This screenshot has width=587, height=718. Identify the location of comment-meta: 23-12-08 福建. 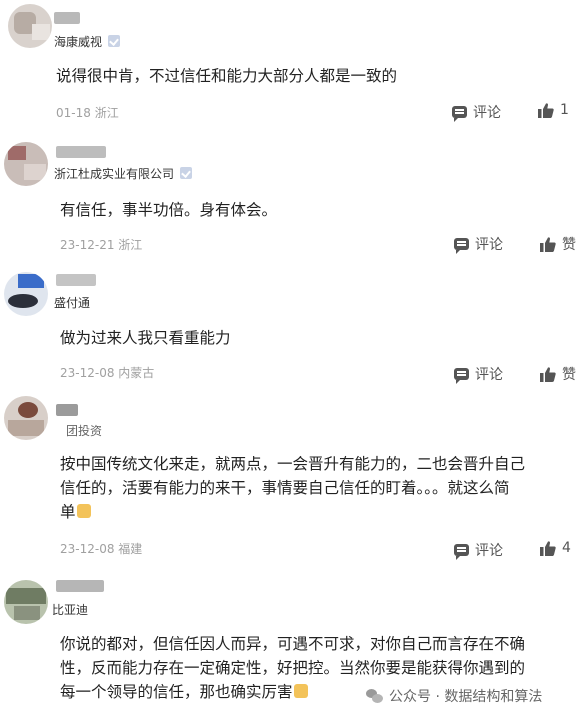
(101, 549).